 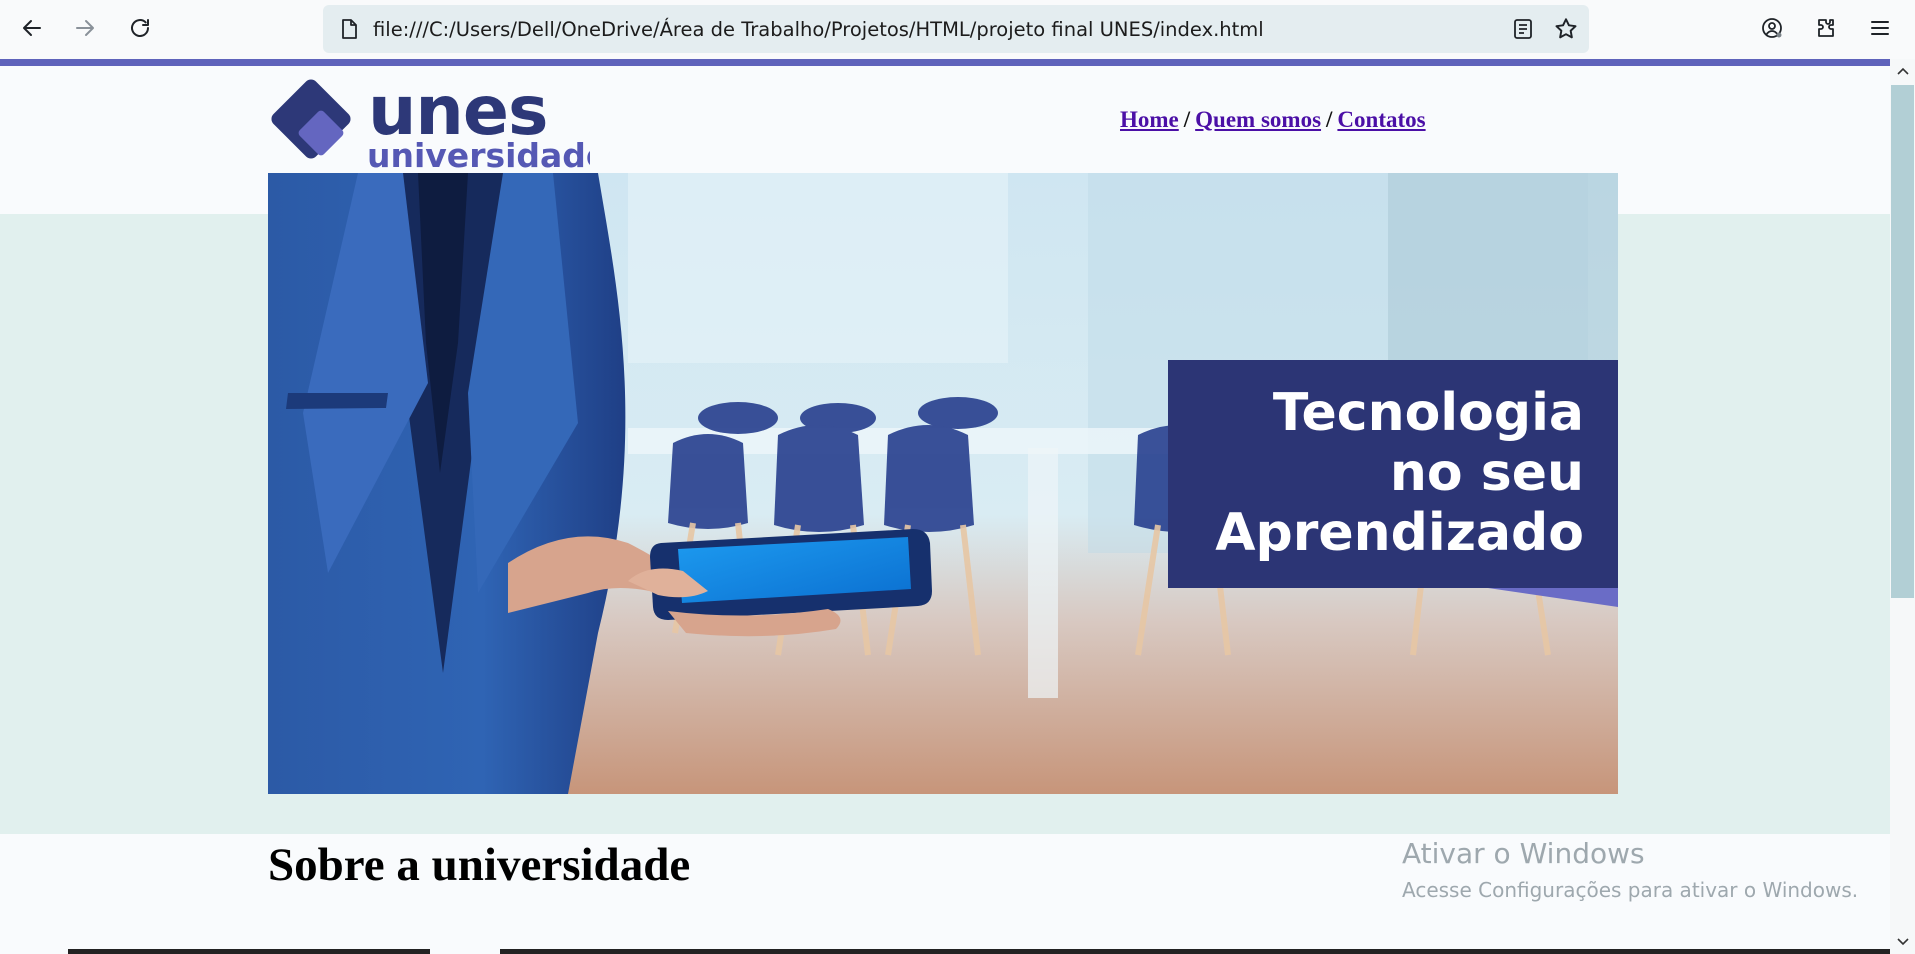 What do you see at coordinates (1487, 473) in the screenshot?
I see `hero-headline-line2: no seu` at bounding box center [1487, 473].